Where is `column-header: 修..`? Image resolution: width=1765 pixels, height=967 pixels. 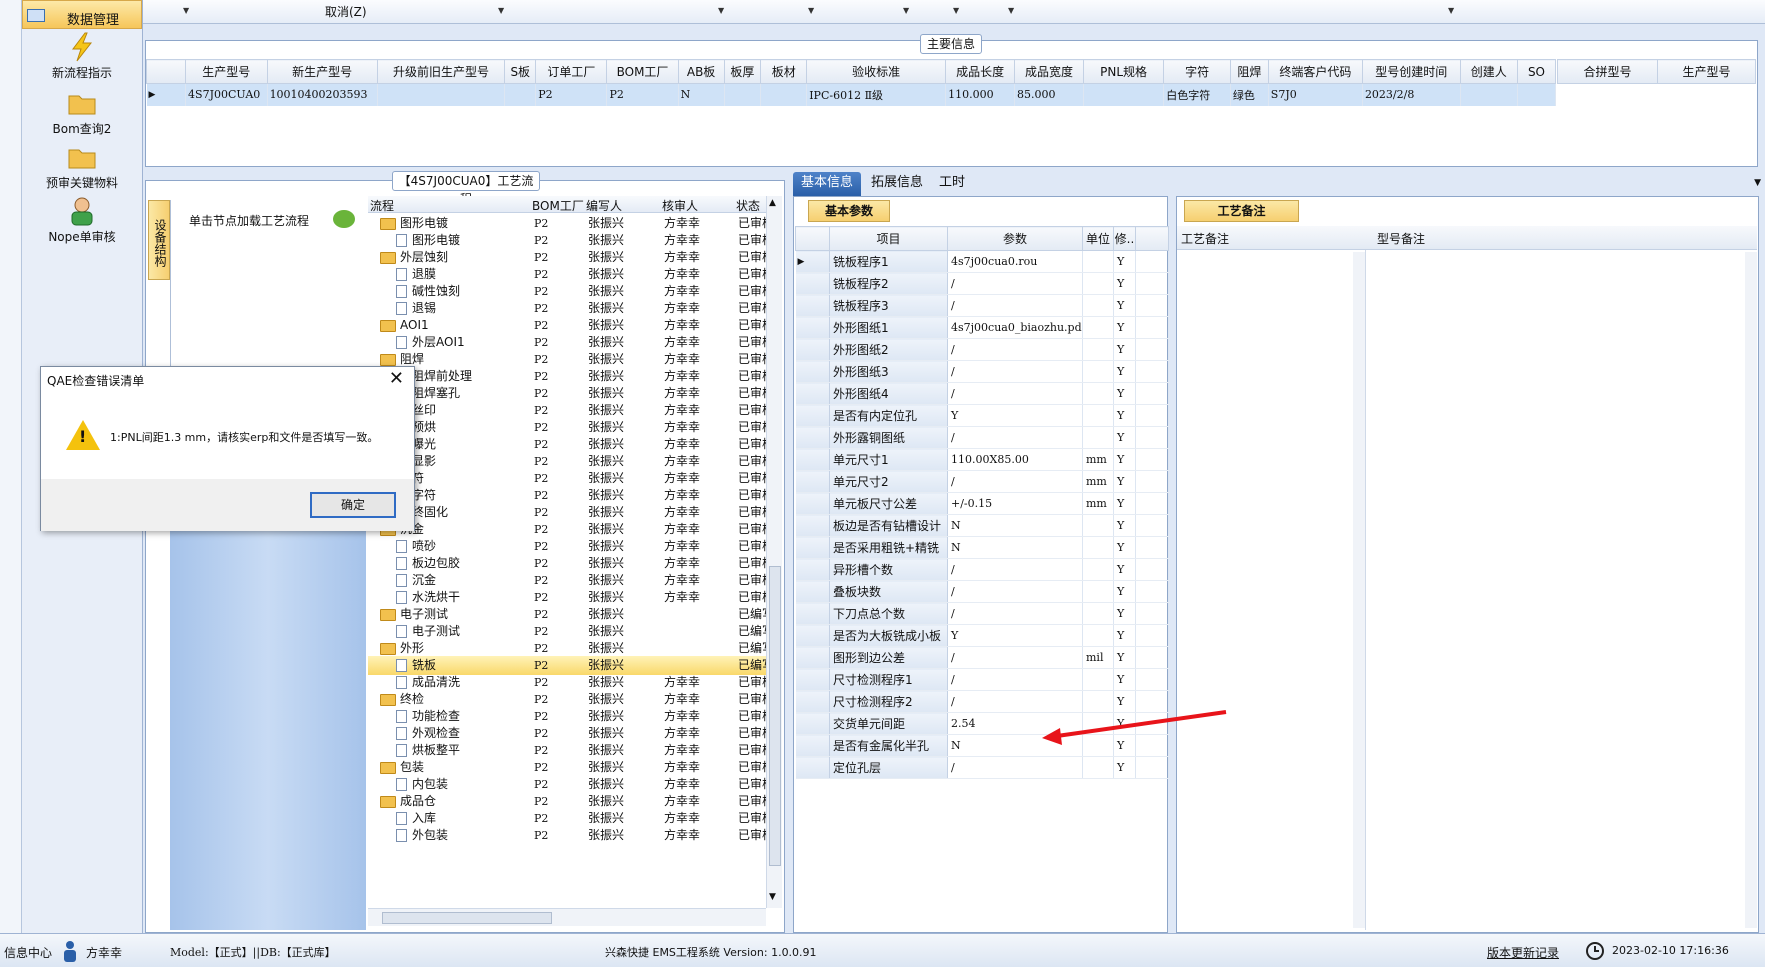 column-header: 修.. is located at coordinates (1124, 238).